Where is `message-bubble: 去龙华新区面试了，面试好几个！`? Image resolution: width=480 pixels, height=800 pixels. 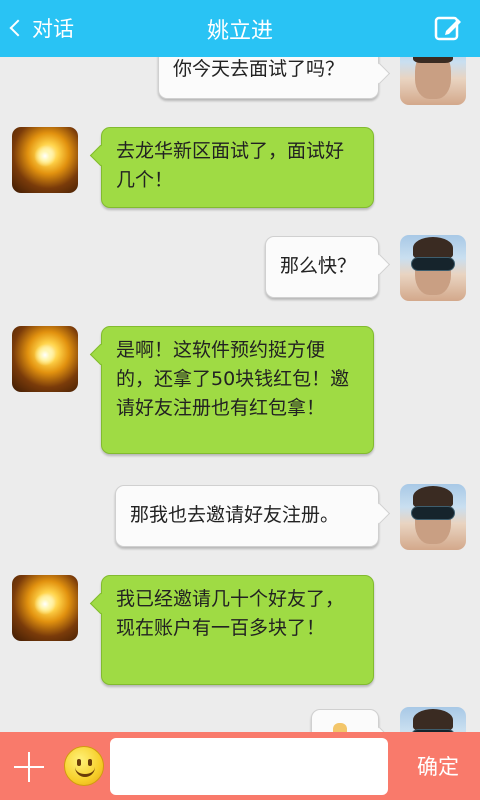
message-bubble: 去龙华新区面试了，面试好几个！ is located at coordinates (237, 167).